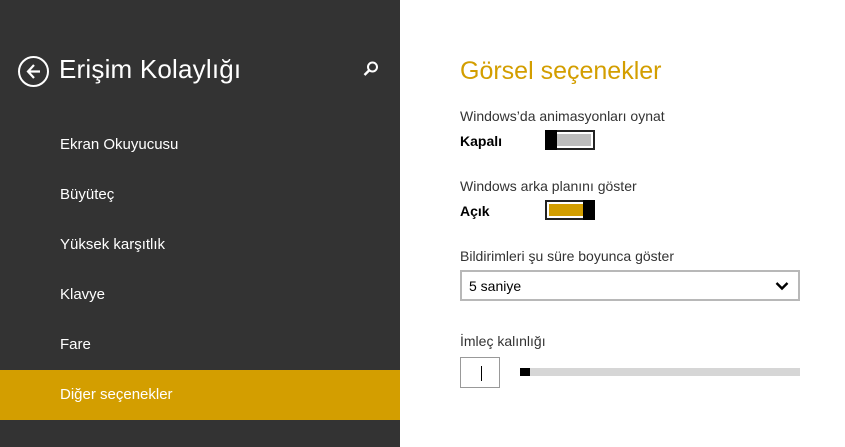 This screenshot has width=845, height=447. What do you see at coordinates (150, 69) in the screenshot?
I see `sidebar-title: Erişim Kolaylığı` at bounding box center [150, 69].